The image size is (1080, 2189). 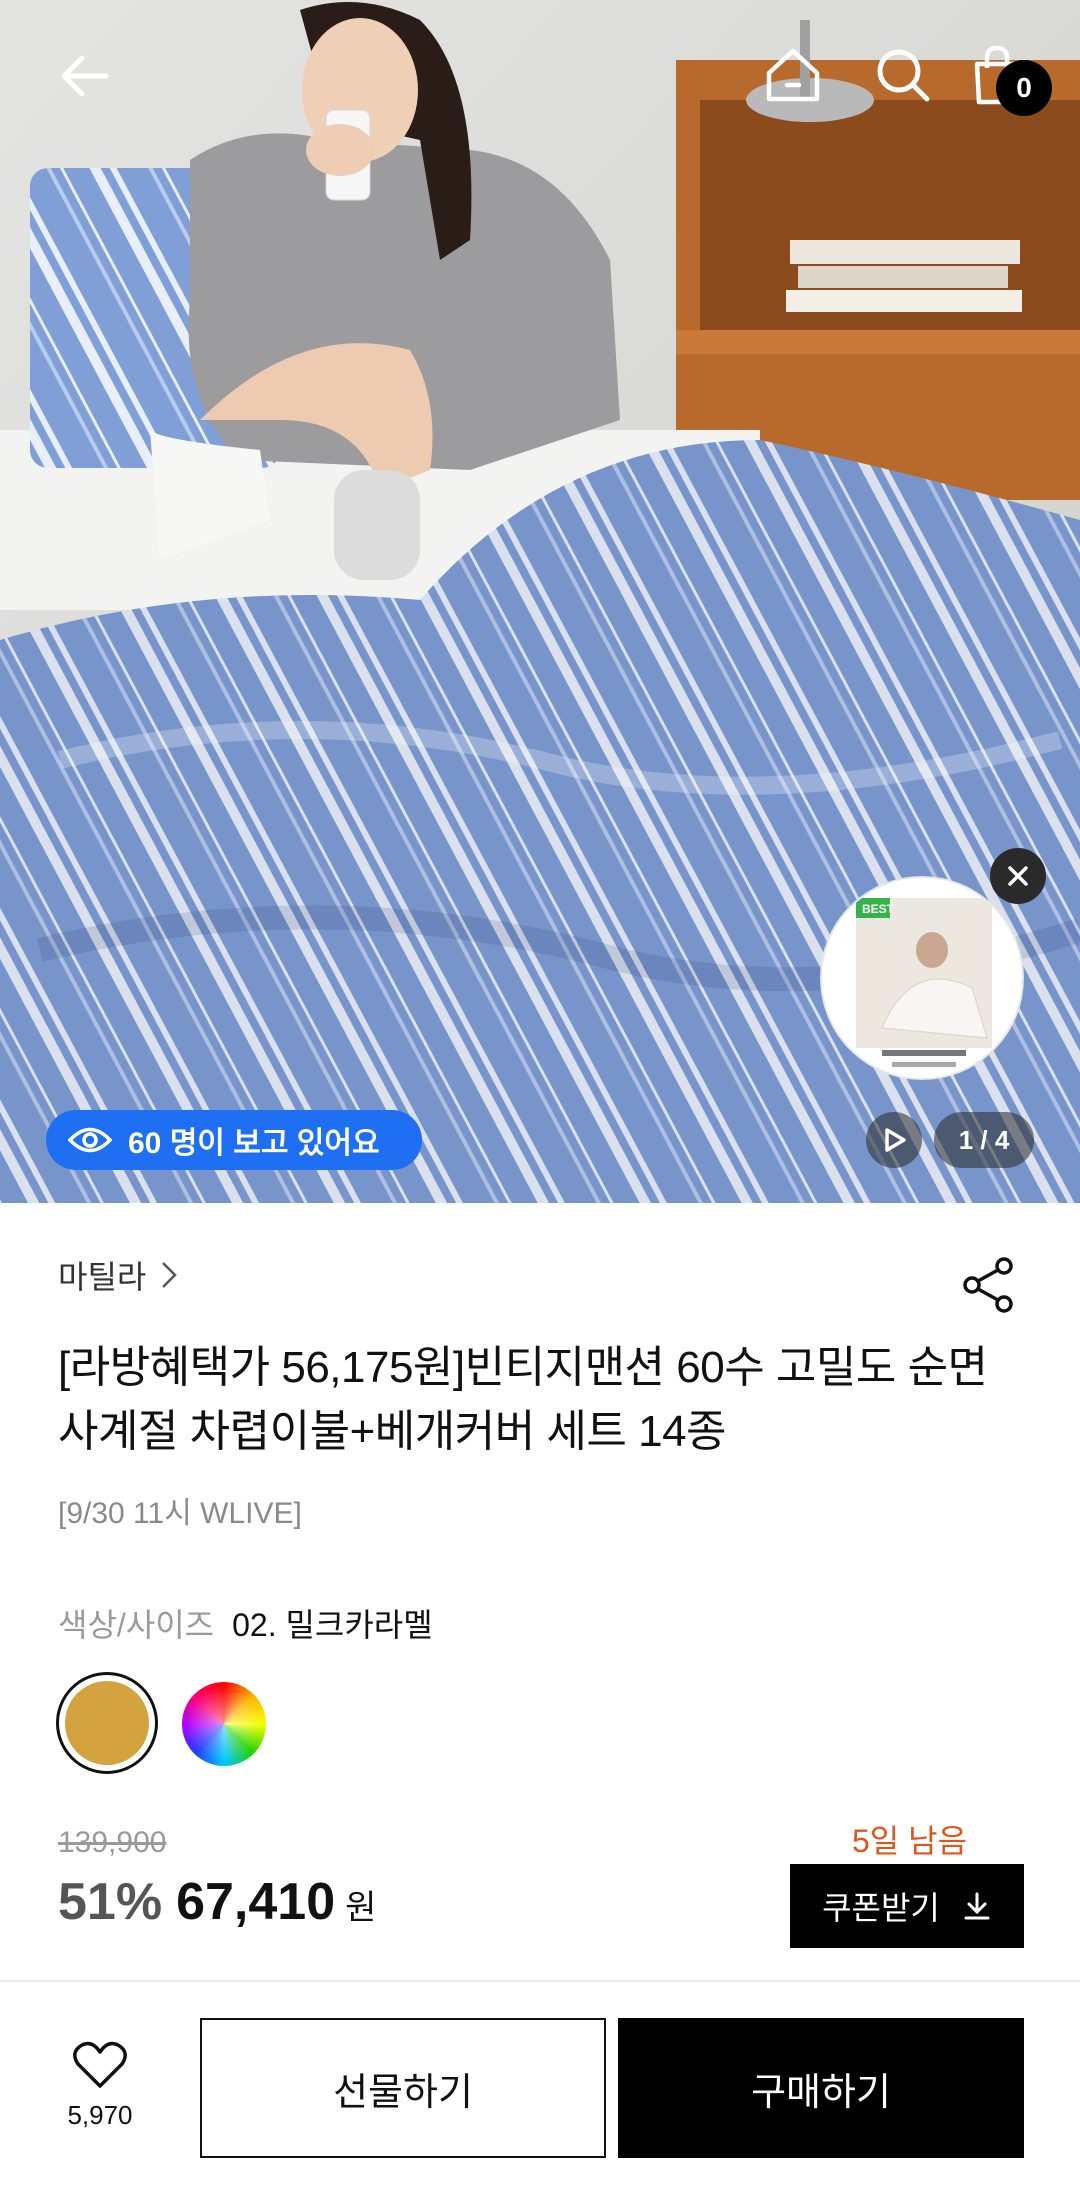 I want to click on option-label: 색상/사이즈, so click(x=136, y=1625).